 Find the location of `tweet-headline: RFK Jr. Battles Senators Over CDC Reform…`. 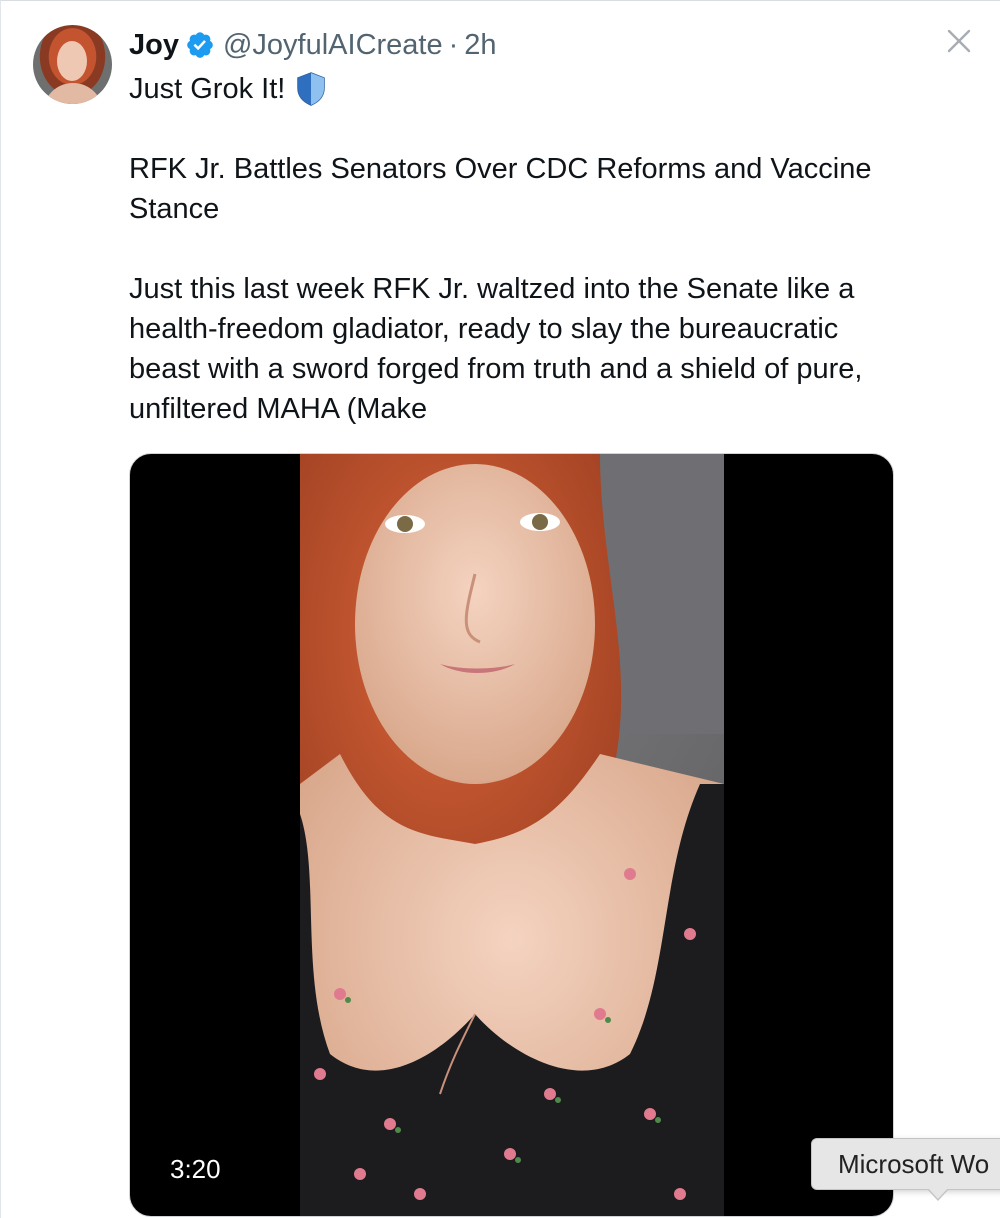

tweet-headline: RFK Jr. Battles Senators Over CDC Reform… is located at coordinates (500, 189).